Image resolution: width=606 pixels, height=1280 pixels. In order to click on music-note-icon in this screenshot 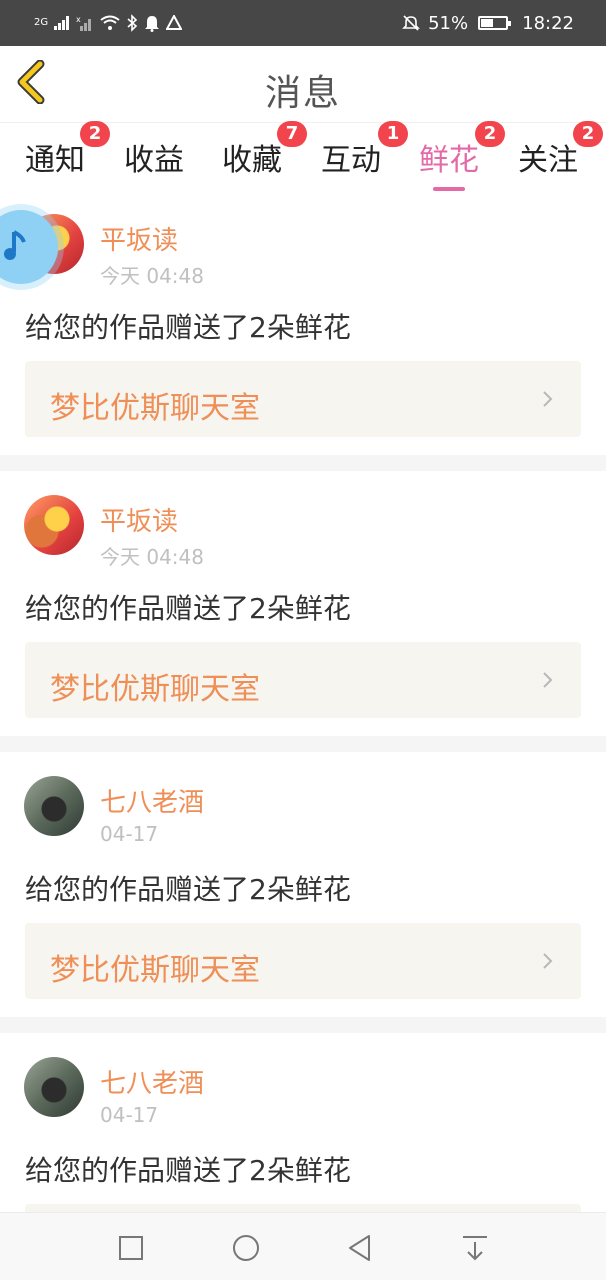, I will do `click(15, 245)`.